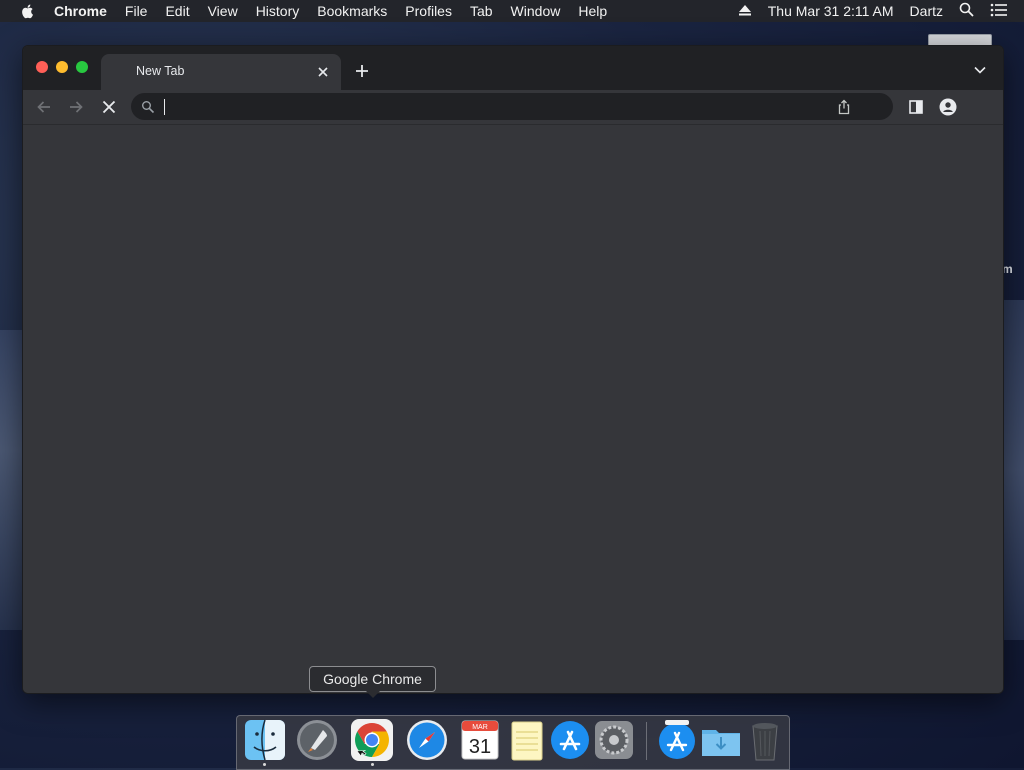  I want to click on stop-loading-icon, so click(109, 107).